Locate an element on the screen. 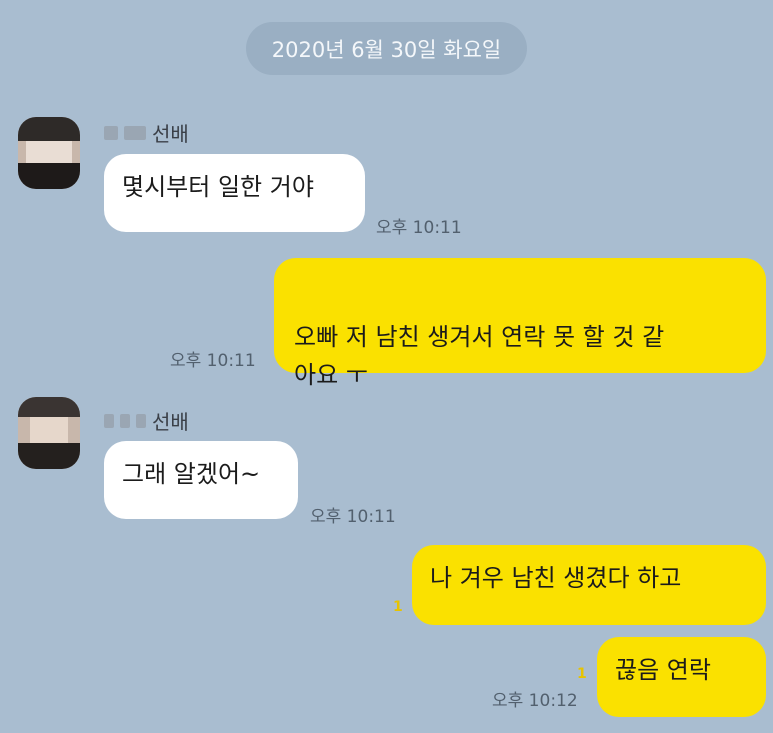 The width and height of the screenshot is (773, 733). message-bubble-outgoing: 오빠 저 남친 생겨서 연락 못 할 것 같 아요 ㅜ is located at coordinates (520, 323).